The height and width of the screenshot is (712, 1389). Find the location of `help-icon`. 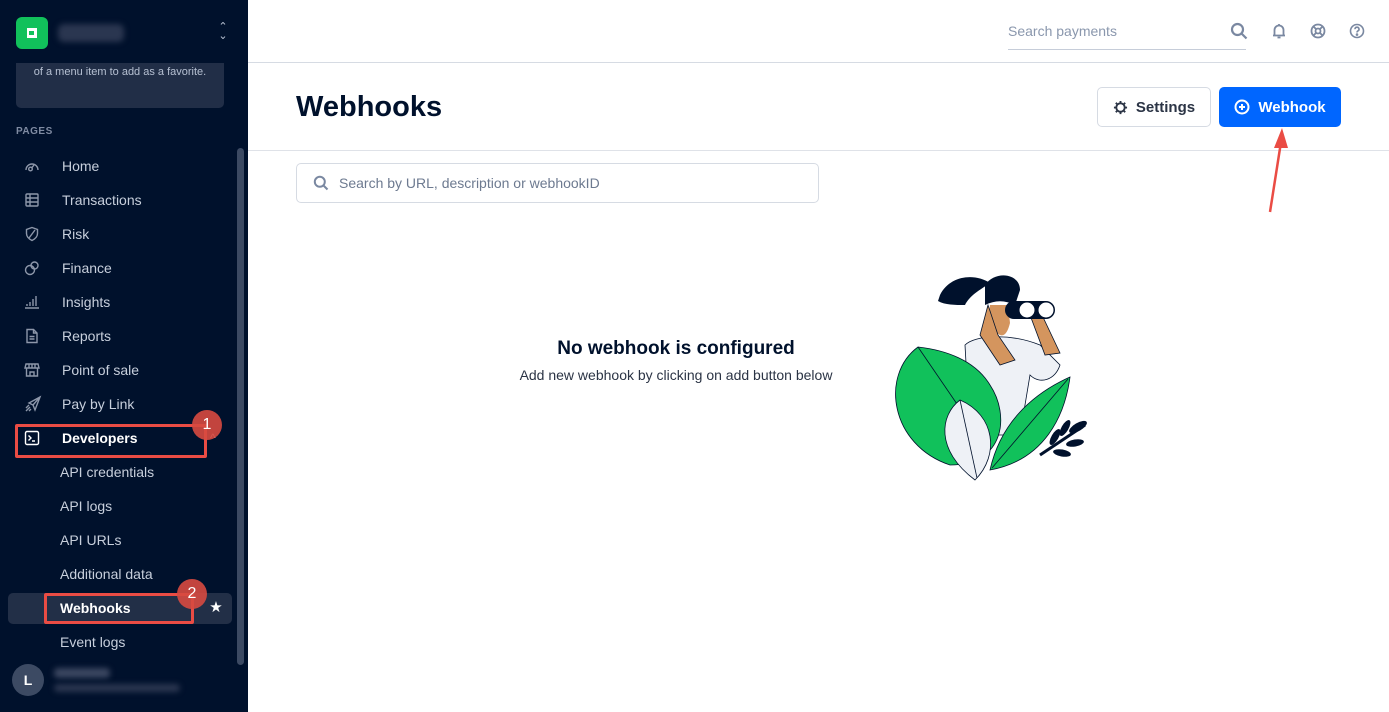

help-icon is located at coordinates (1357, 31).